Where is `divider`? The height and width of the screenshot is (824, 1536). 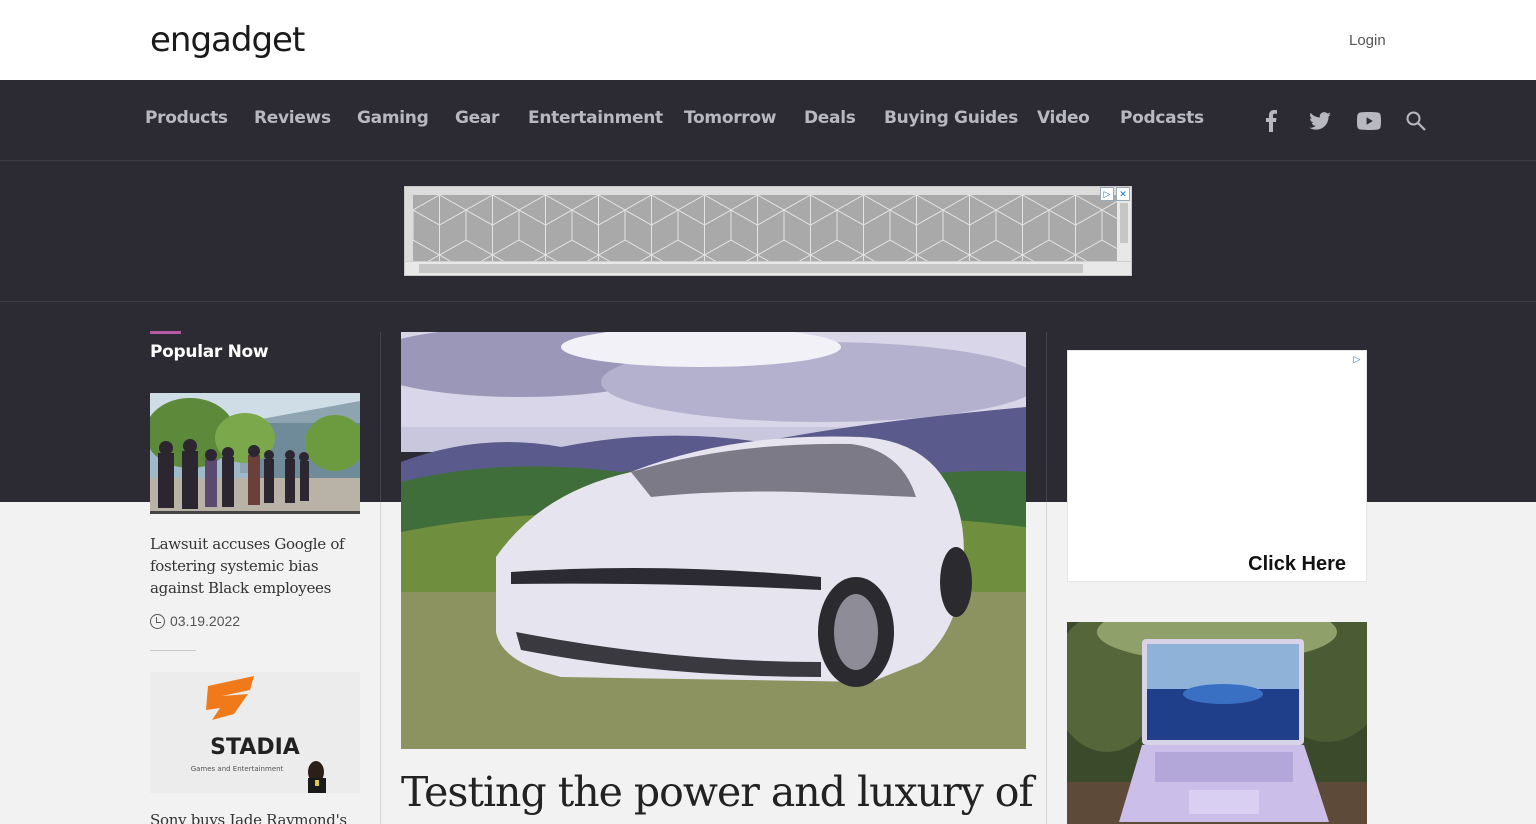 divider is located at coordinates (768, 301).